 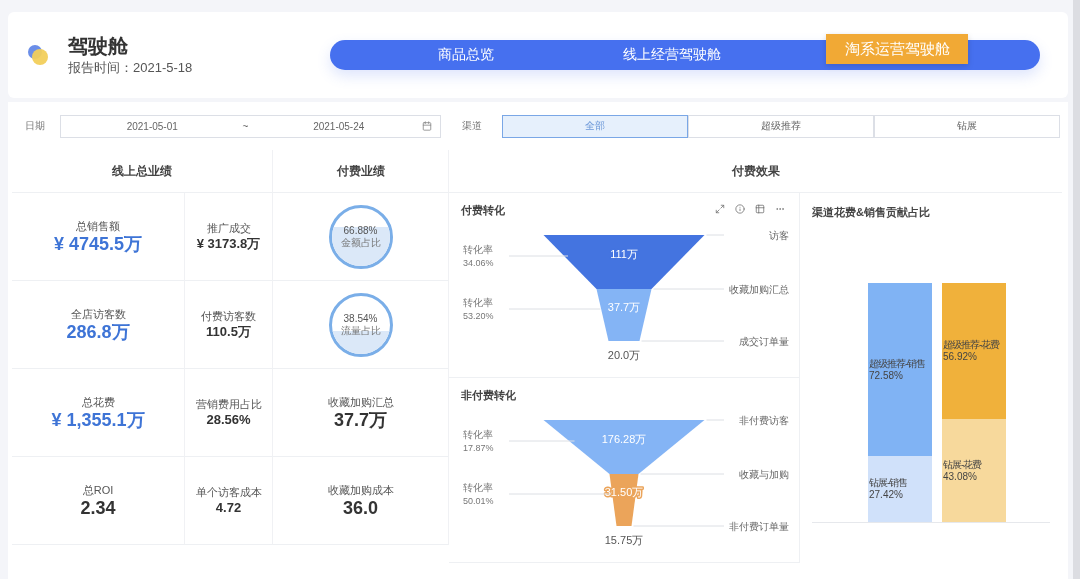 What do you see at coordinates (360, 419) in the screenshot?
I see `metric-value: 37.7万` at bounding box center [360, 419].